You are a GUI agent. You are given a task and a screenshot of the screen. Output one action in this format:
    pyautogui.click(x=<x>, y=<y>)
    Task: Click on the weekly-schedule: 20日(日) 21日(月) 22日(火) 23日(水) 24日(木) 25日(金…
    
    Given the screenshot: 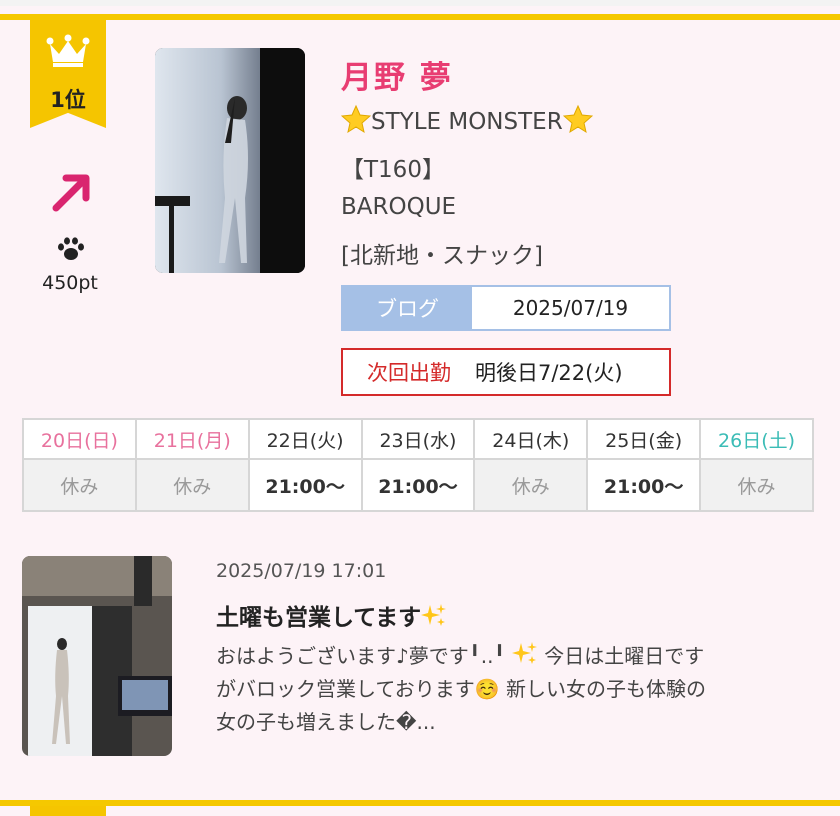 What is the action you would take?
    pyautogui.click(x=418, y=465)
    